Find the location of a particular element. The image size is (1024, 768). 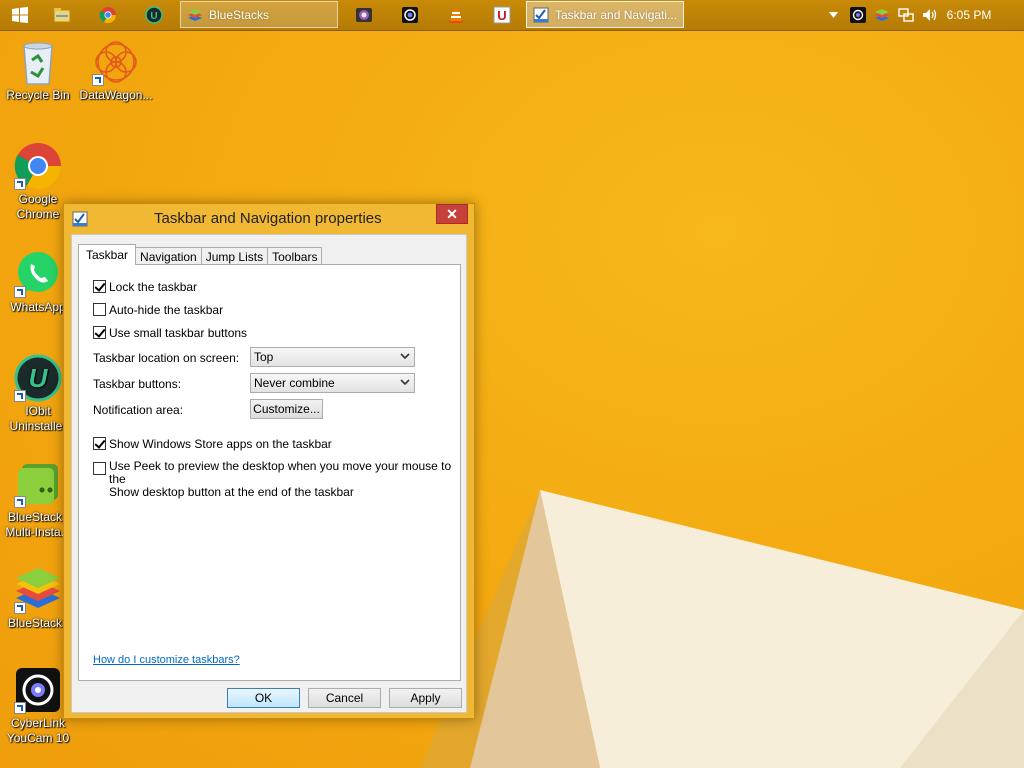

auto-hide-checkbox is located at coordinates (99, 309).